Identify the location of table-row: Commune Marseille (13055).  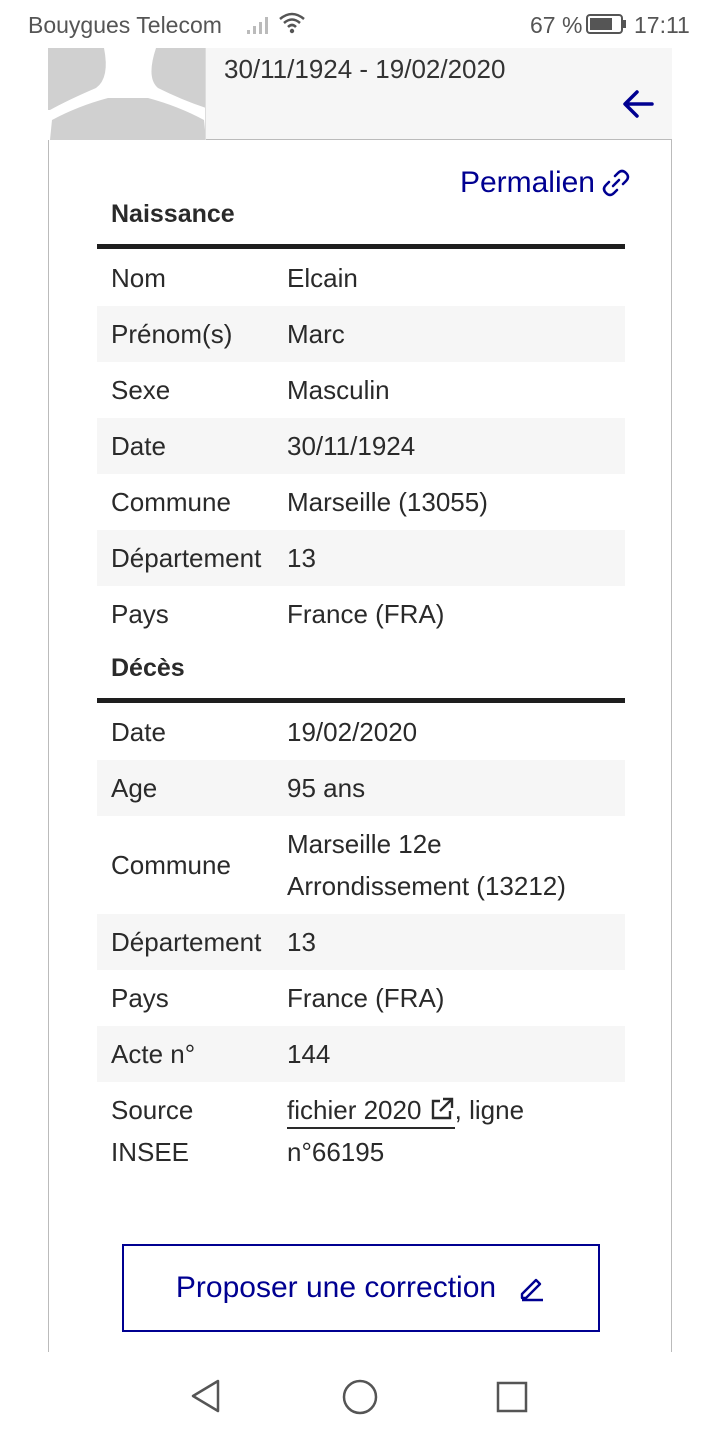
(361, 502).